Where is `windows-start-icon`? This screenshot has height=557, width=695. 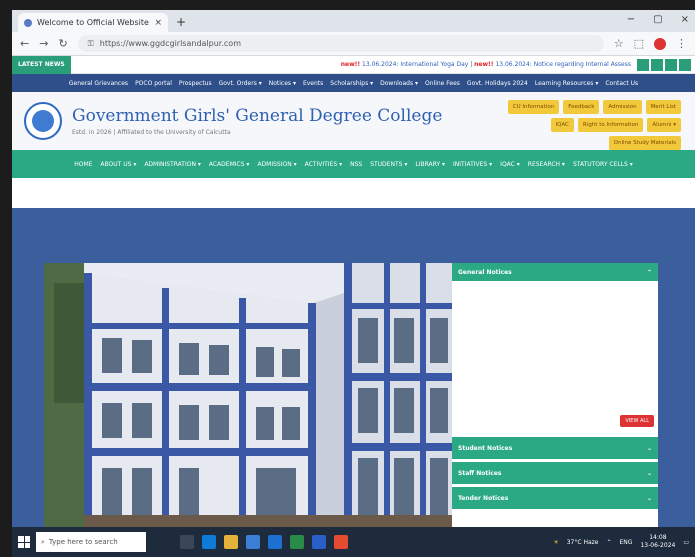 windows-start-icon is located at coordinates (24, 542).